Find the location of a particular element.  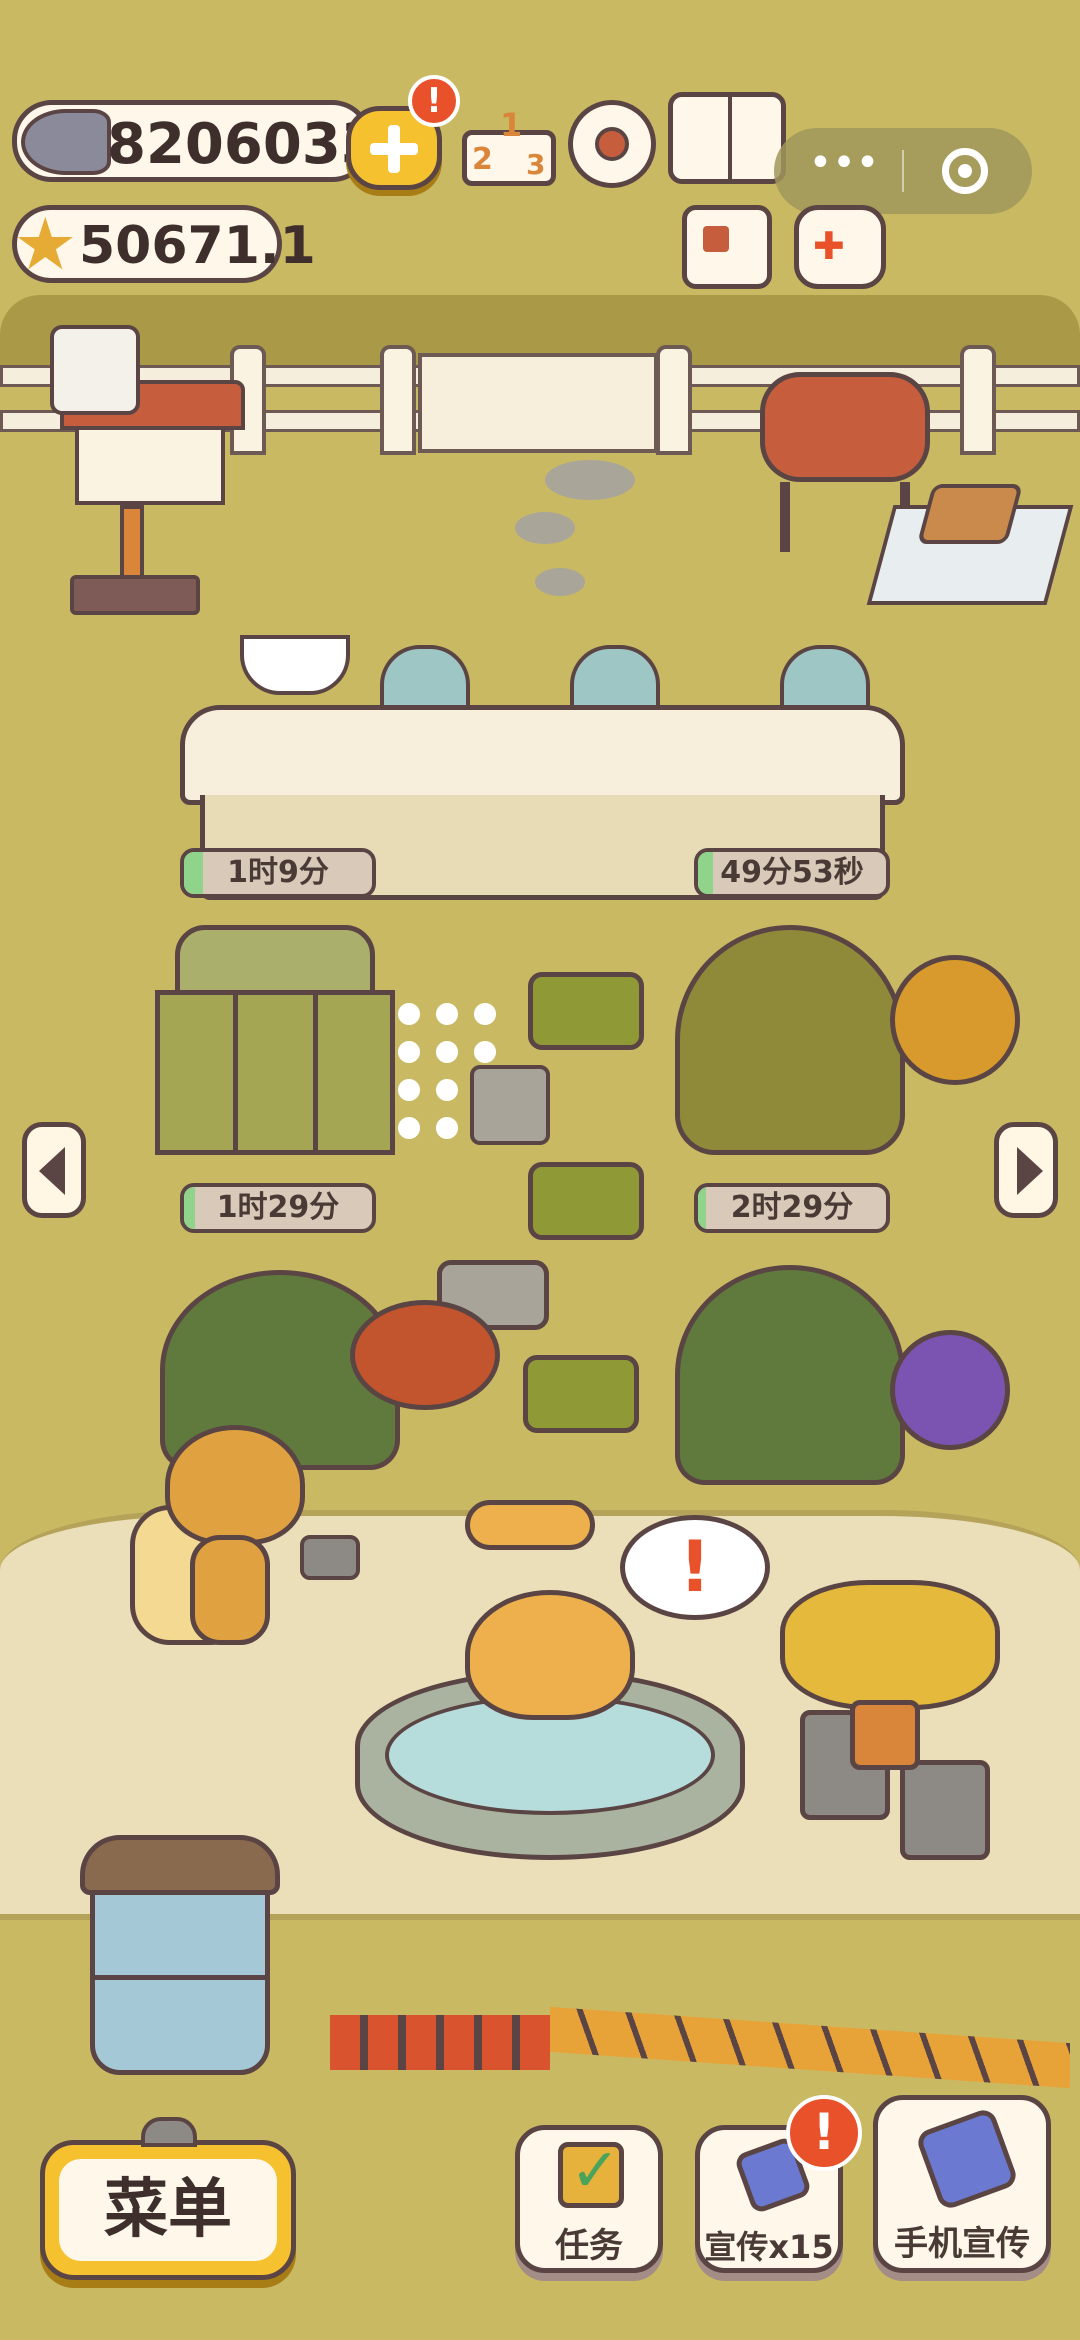

arrow-left-icon is located at coordinates (54, 1170).